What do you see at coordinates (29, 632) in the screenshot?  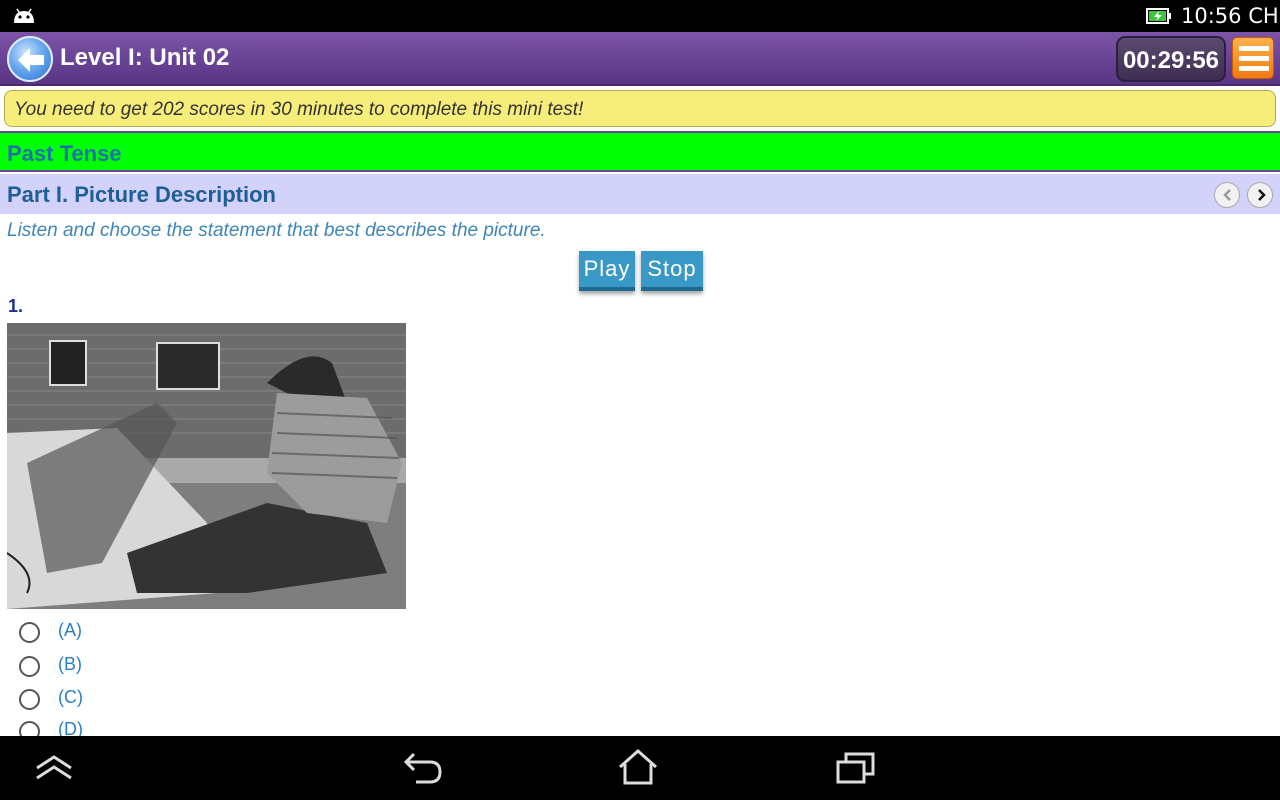 I see `radio-a` at bounding box center [29, 632].